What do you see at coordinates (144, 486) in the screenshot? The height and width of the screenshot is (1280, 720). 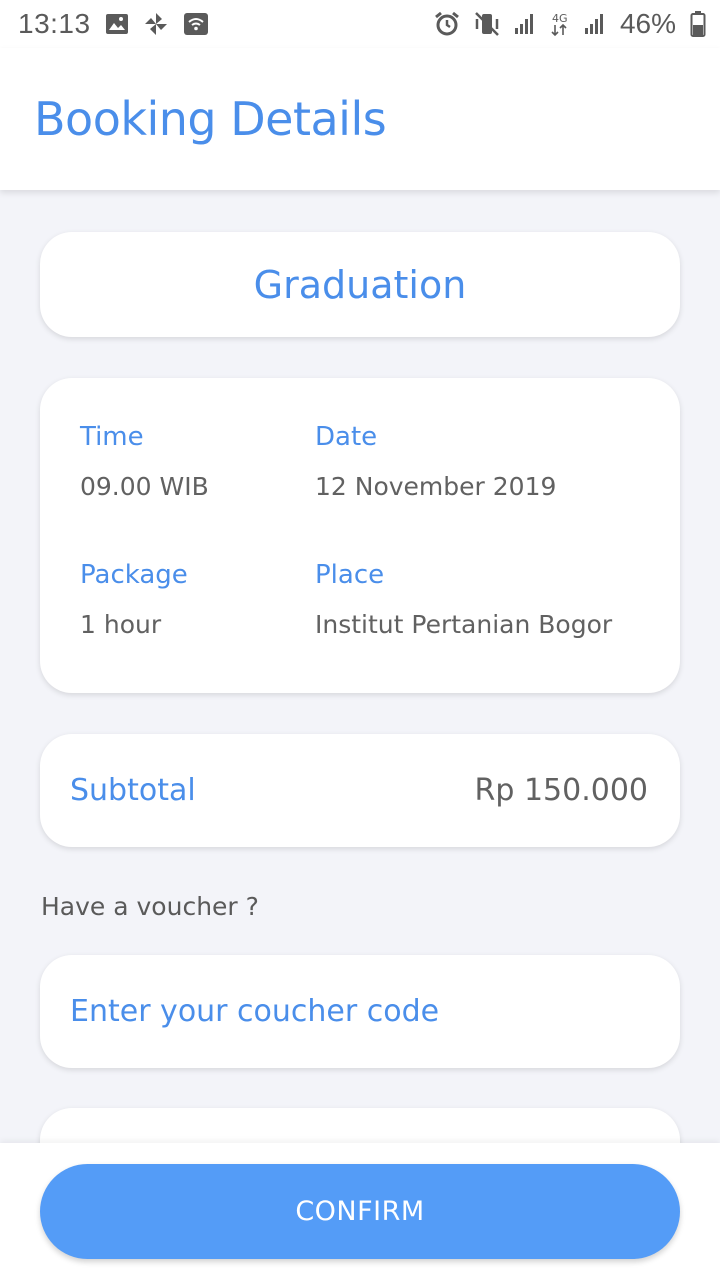 I see `time-value: 09.00 WIB` at bounding box center [144, 486].